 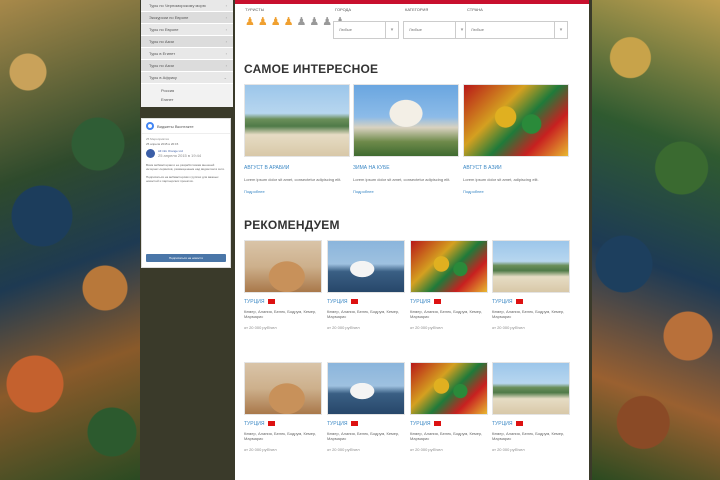 What do you see at coordinates (150, 126) in the screenshot?
I see `widget-logo-icon` at bounding box center [150, 126].